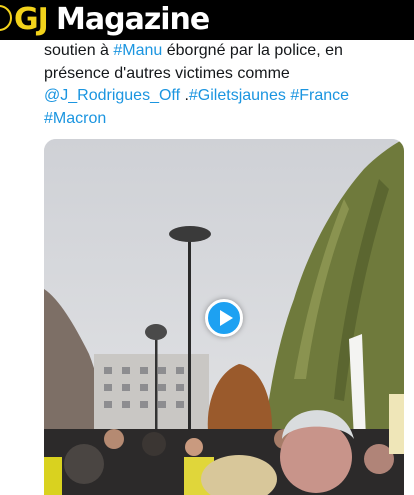 The height and width of the screenshot is (495, 414). I want to click on tweet-line-4: #Macron, so click(224, 119).